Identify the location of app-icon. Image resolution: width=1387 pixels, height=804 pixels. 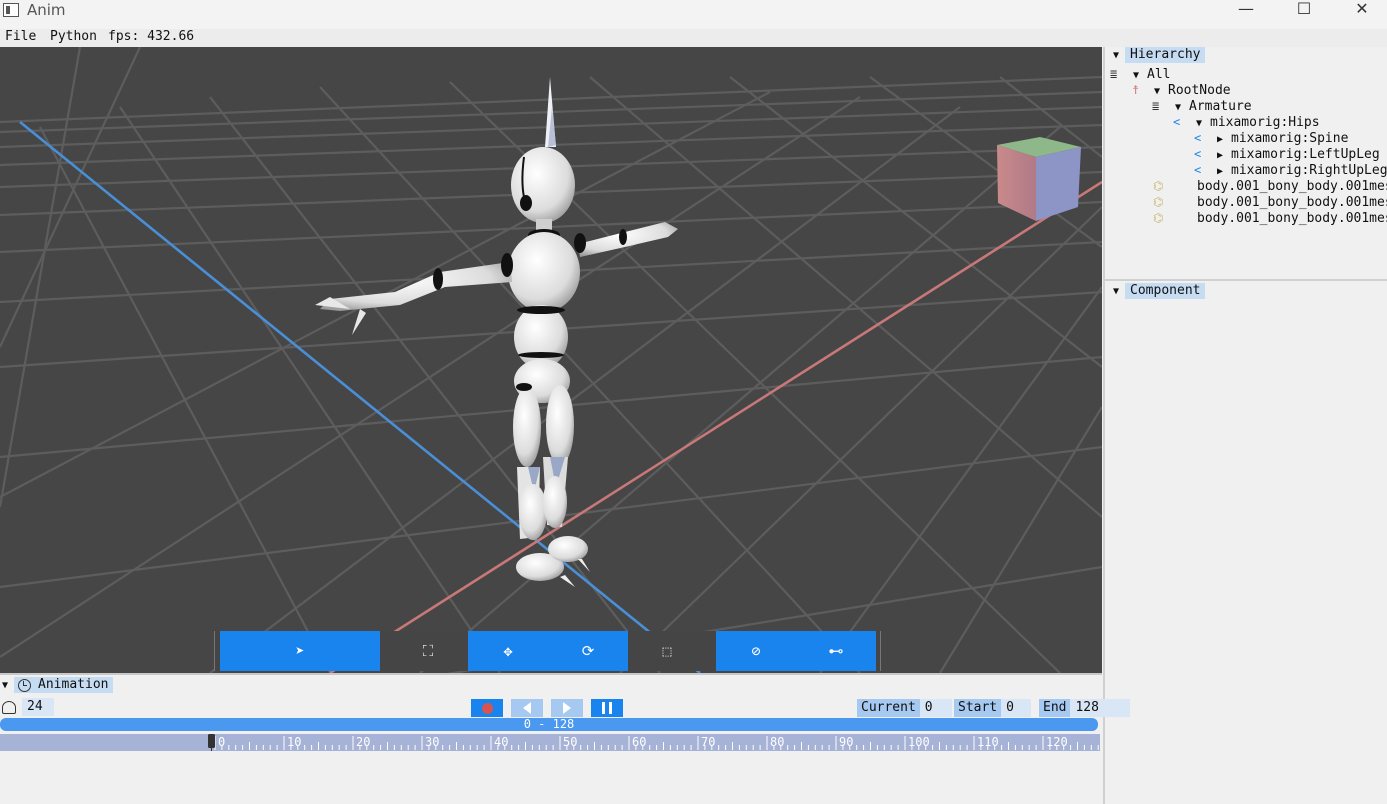
(11, 10).